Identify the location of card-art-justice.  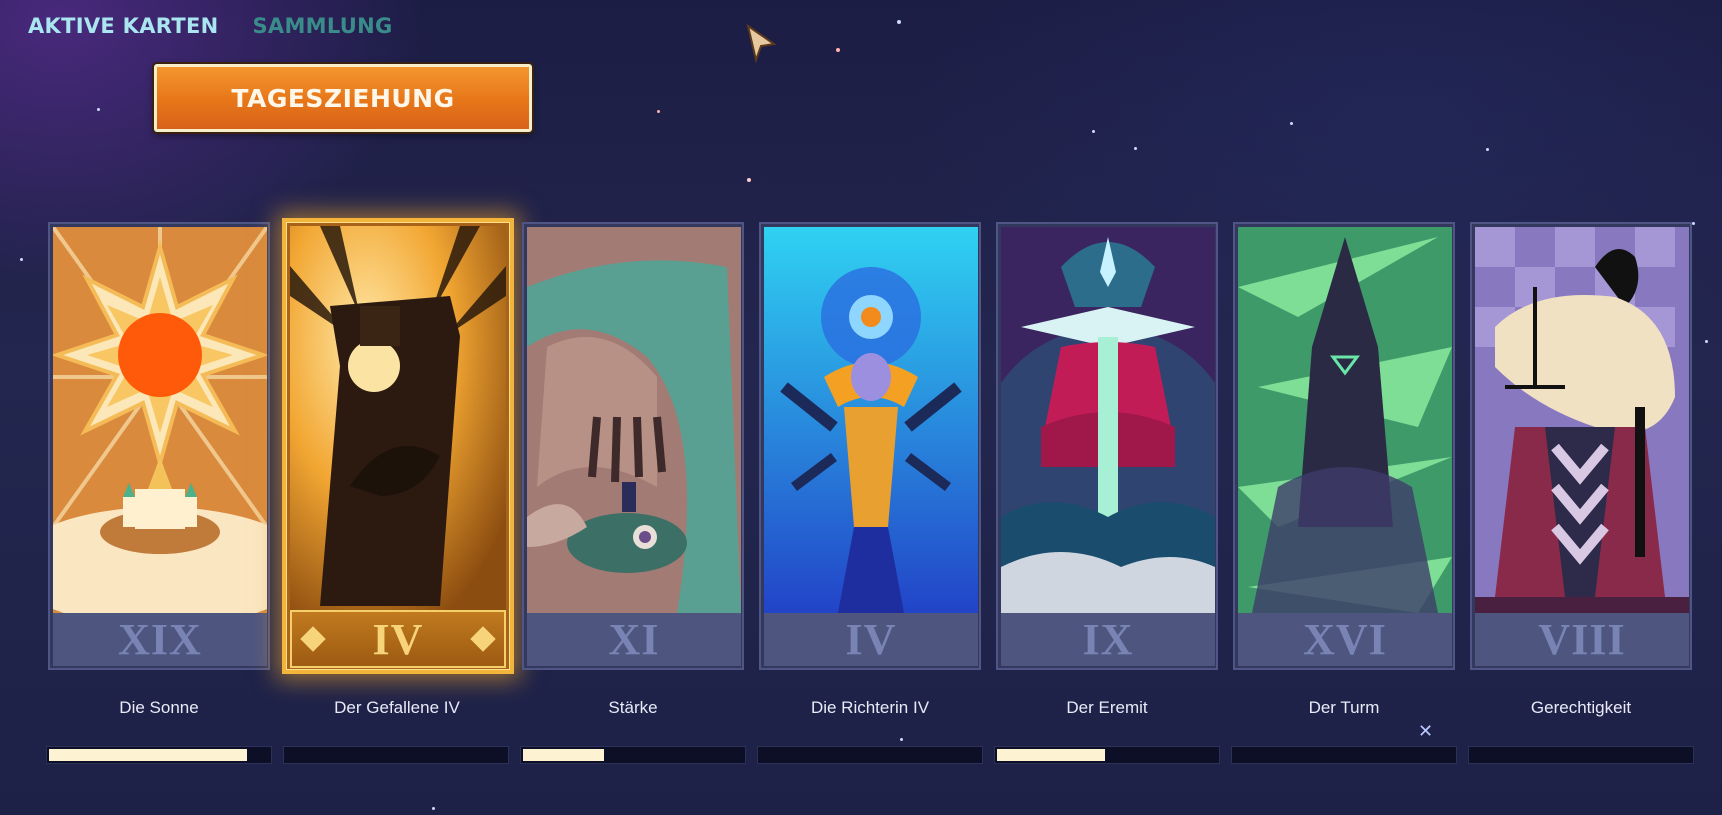
(1582, 420).